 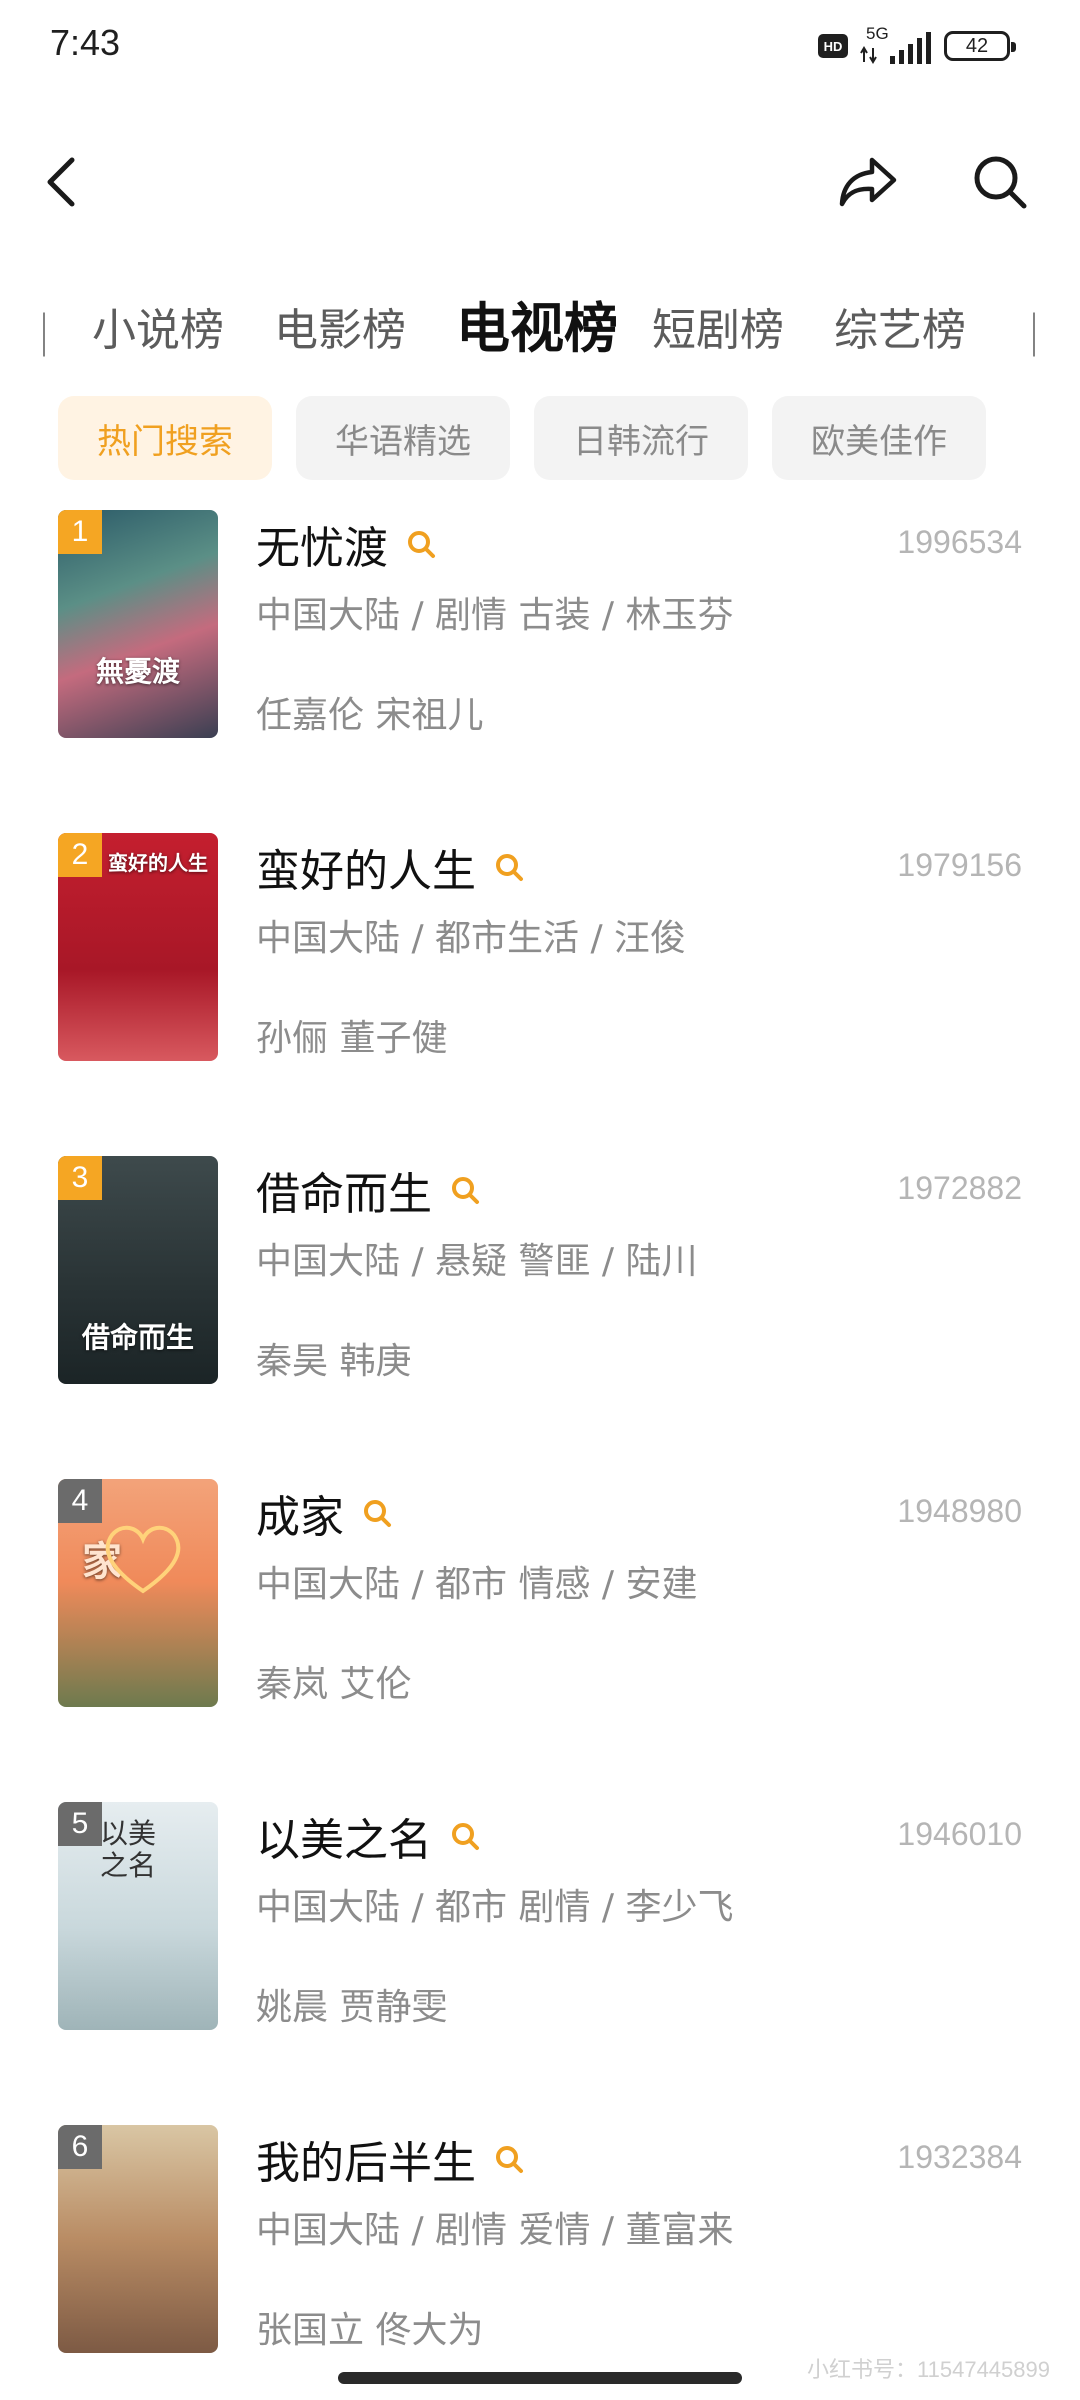 What do you see at coordinates (522, 438) in the screenshot?
I see `filter-chips: 热门搜索 华语精选 日韩流行 欧美佳作` at bounding box center [522, 438].